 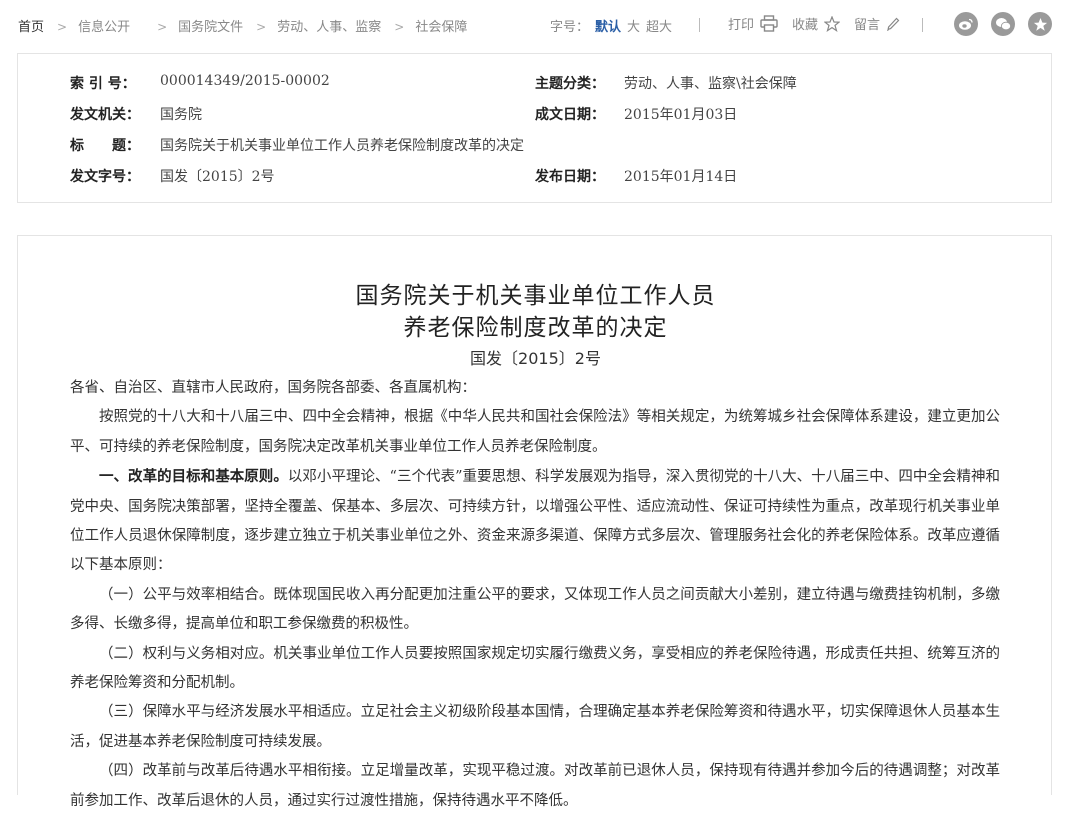 What do you see at coordinates (217, 177) in the screenshot?
I see `docno-value: 国发〔2015〕2号` at bounding box center [217, 177].